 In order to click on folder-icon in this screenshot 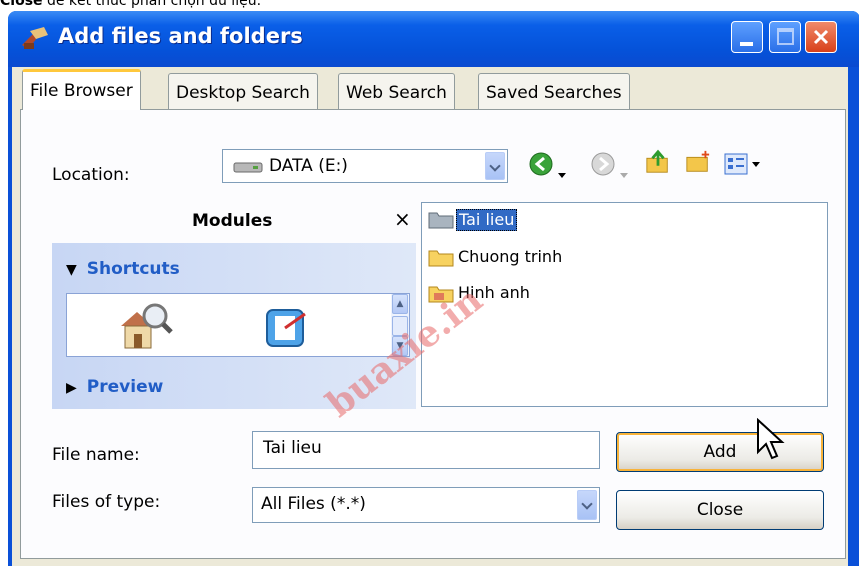, I will do `click(441, 258)`.